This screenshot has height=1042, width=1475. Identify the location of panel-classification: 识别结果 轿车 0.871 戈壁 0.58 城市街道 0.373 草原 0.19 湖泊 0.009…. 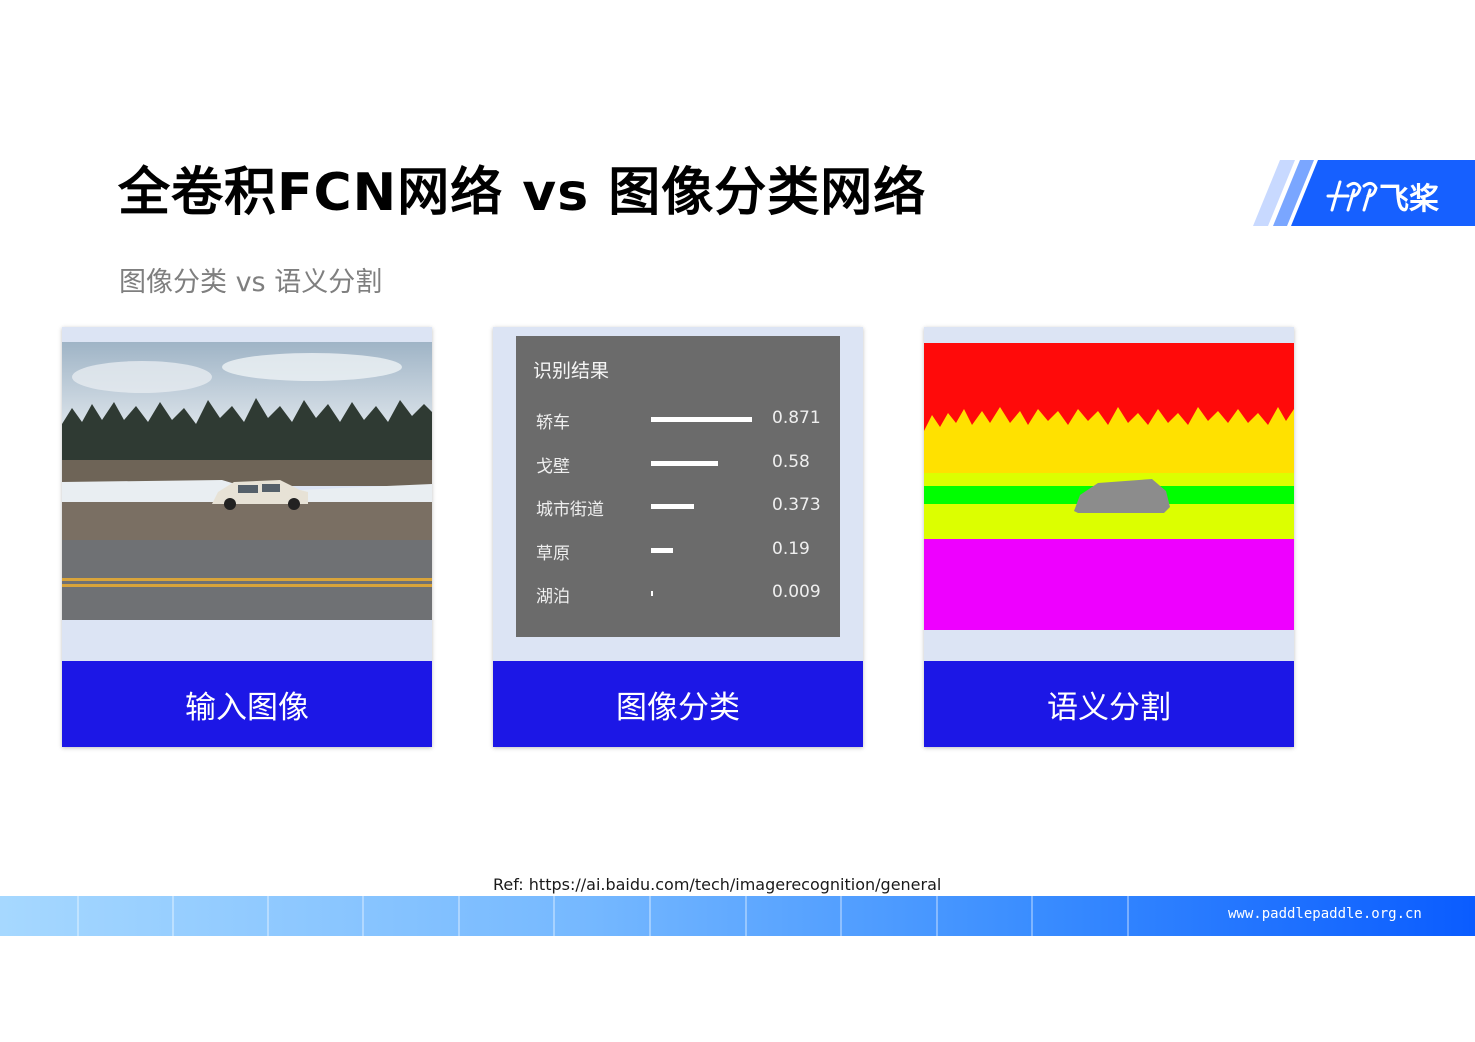
(678, 537).